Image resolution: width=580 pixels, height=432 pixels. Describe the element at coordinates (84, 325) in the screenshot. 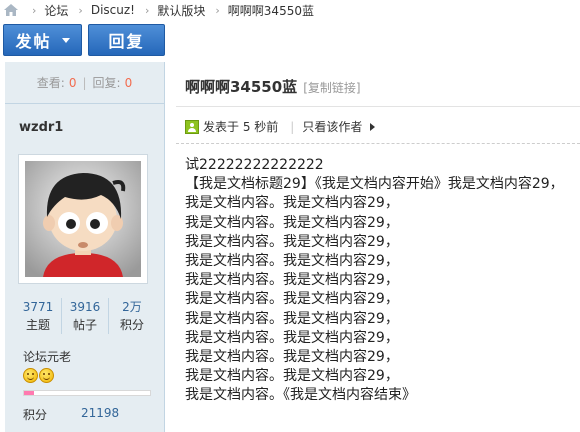

I see `stat-label: 帖子` at that location.